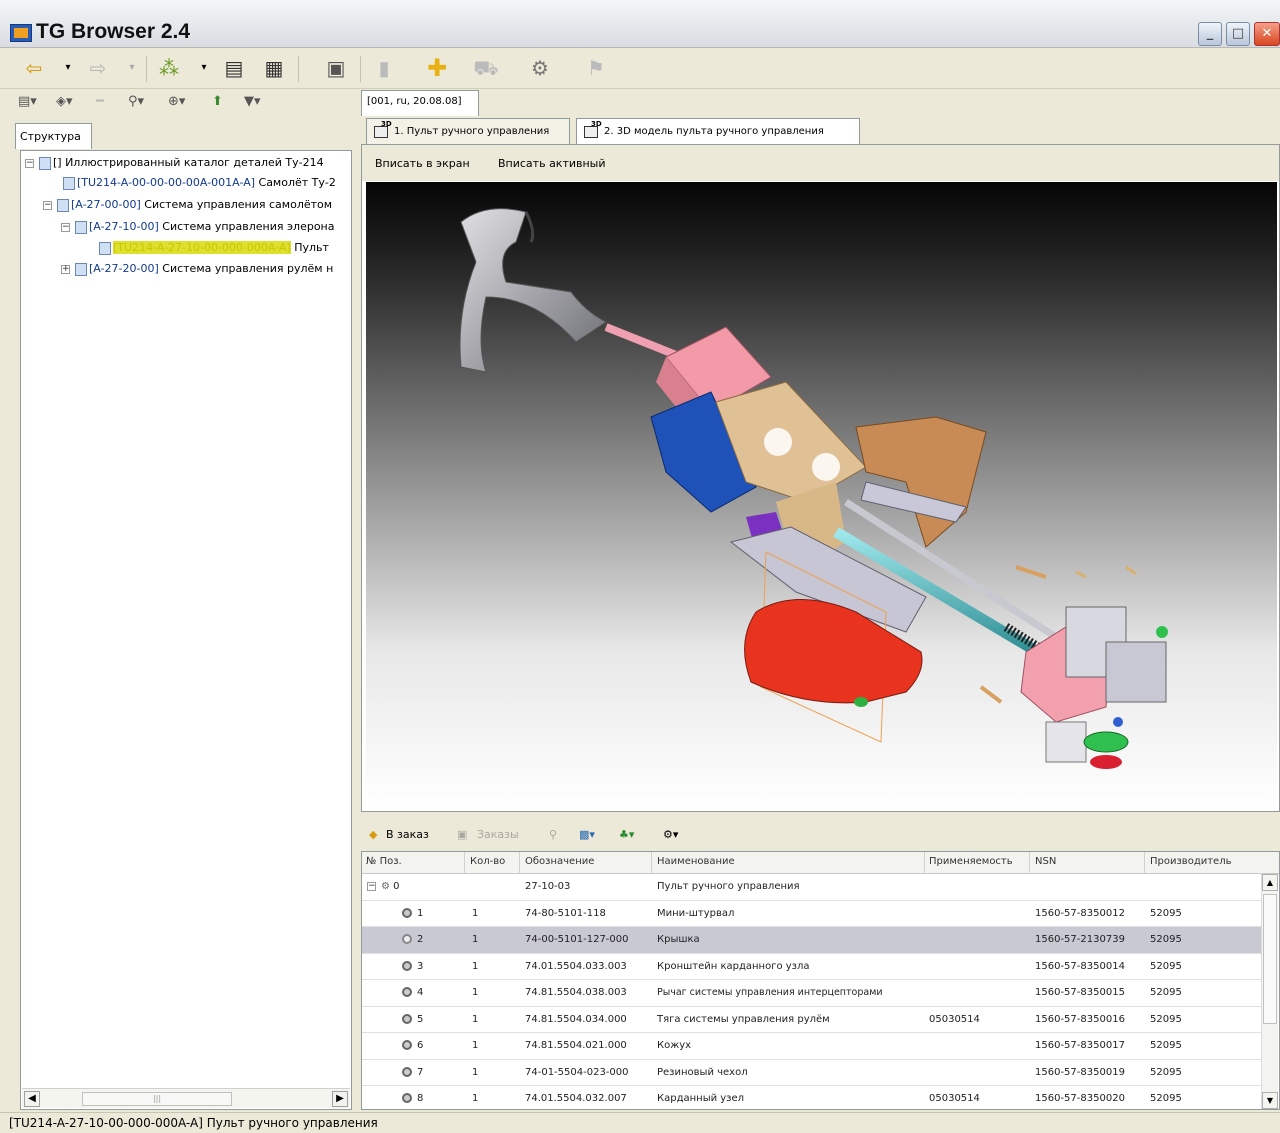 The width and height of the screenshot is (1280, 1133). Describe the element at coordinates (540, 68) in the screenshot. I see `parts-icon: ⚙` at that location.